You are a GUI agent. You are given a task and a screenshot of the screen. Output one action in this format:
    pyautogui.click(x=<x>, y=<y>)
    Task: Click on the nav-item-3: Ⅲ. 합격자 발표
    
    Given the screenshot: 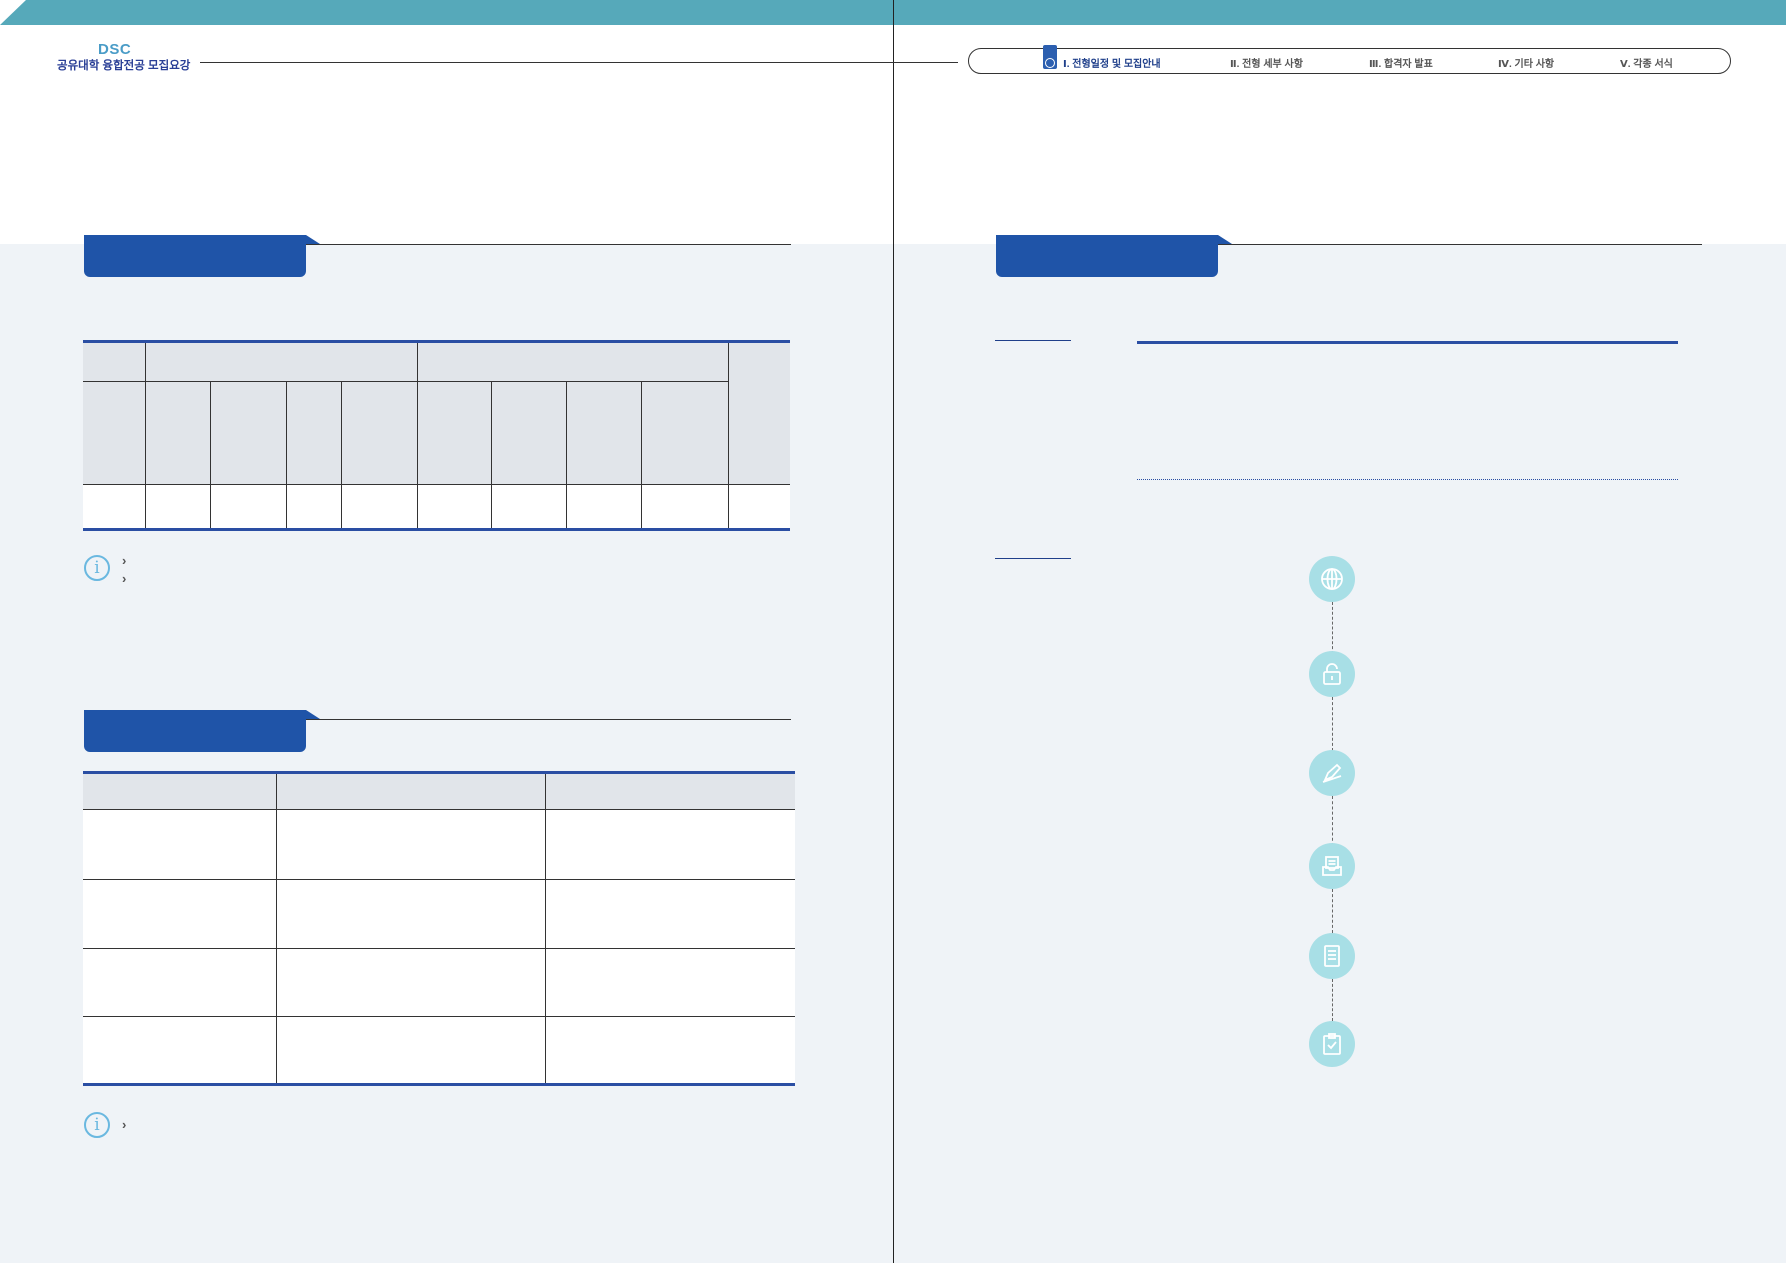 What is the action you would take?
    pyautogui.click(x=1401, y=62)
    